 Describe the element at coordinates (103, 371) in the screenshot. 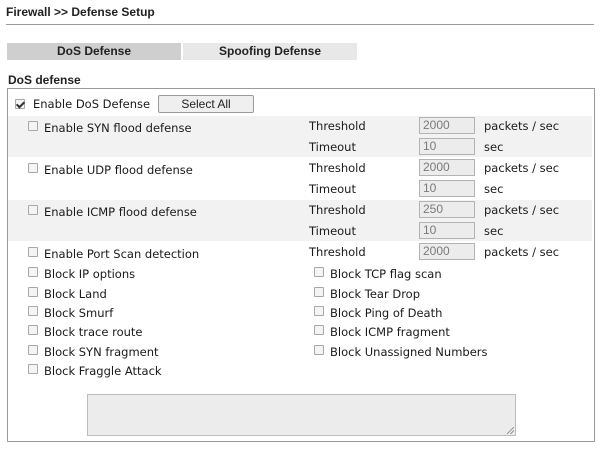

I see `block-fraggle-attack-label: Block Fraggle Attack` at that location.